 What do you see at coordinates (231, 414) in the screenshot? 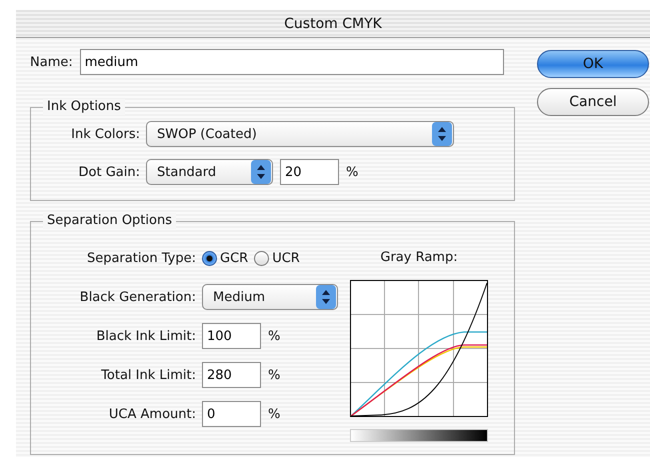
I see `limit-field: 0` at bounding box center [231, 414].